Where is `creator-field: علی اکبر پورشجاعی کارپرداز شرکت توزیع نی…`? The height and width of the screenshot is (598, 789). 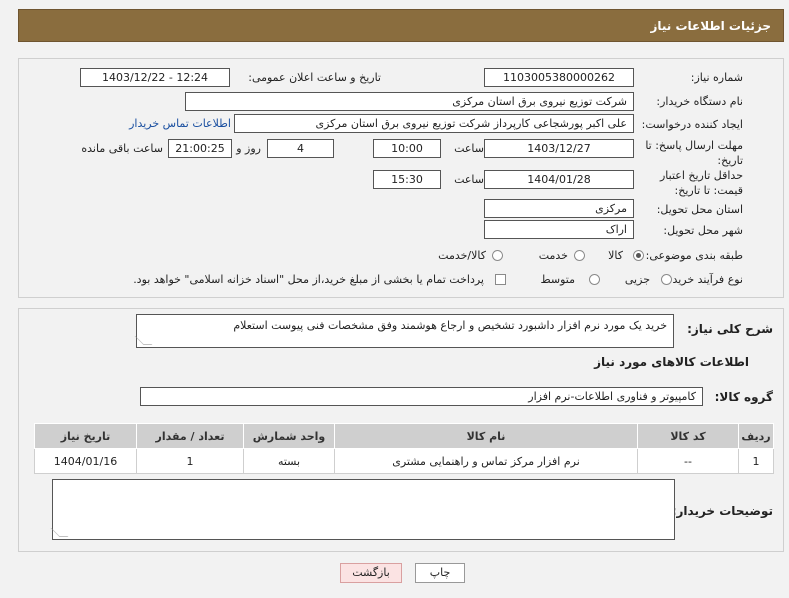 creator-field: علی اکبر پورشجاعی کارپرداز شرکت توزیع نی… is located at coordinates (434, 123).